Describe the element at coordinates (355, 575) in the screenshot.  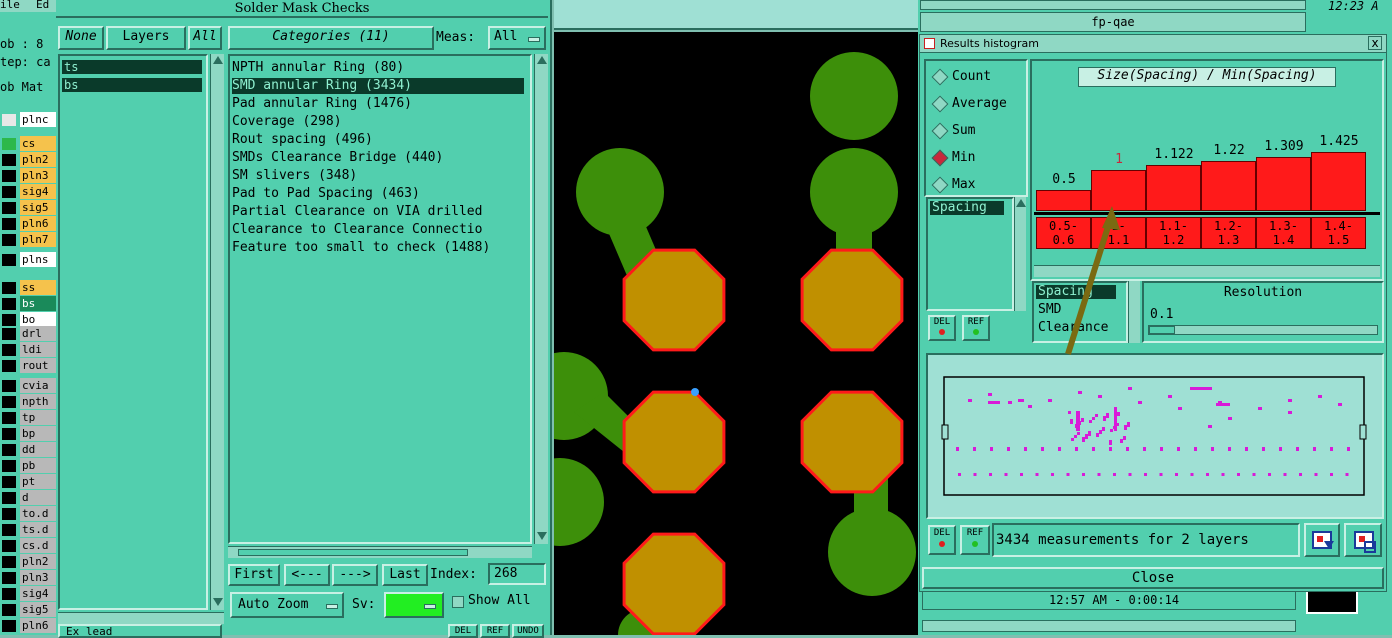
I see `next-button: --->` at that location.